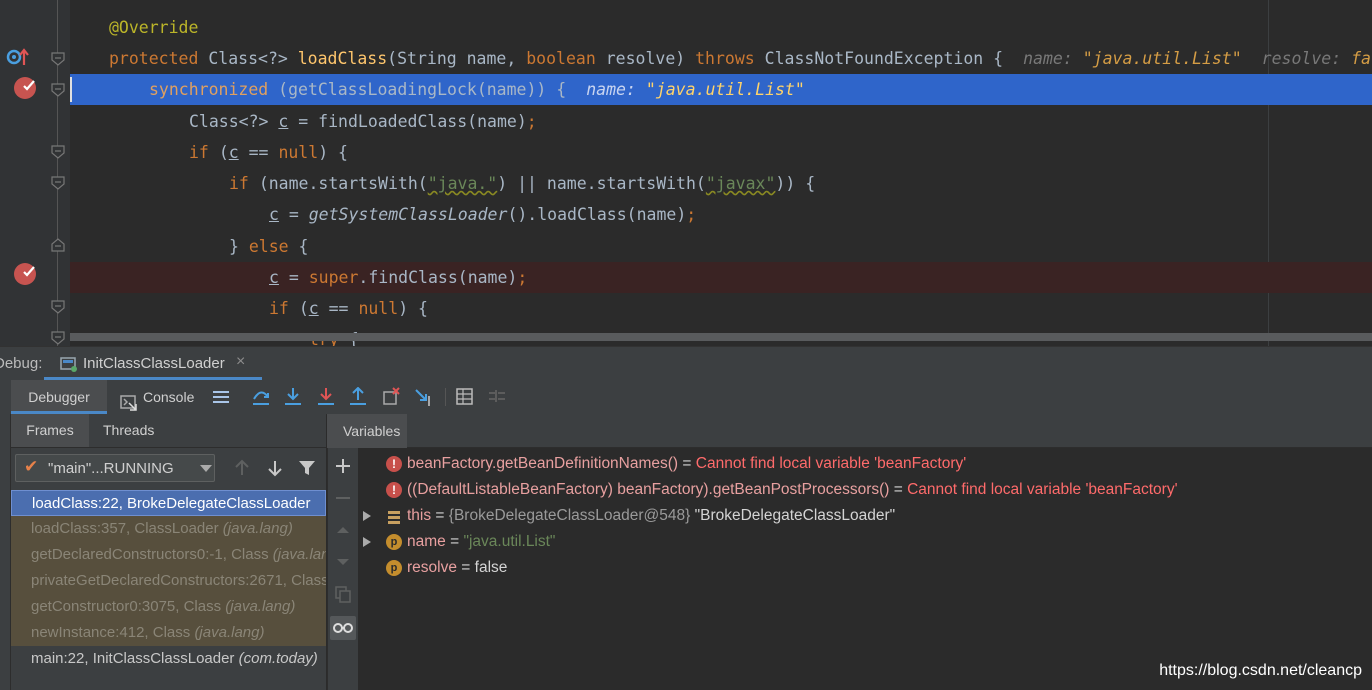 The image size is (1372, 690). Describe the element at coordinates (138, 430) in the screenshot. I see `tab-threads: Threads` at that location.